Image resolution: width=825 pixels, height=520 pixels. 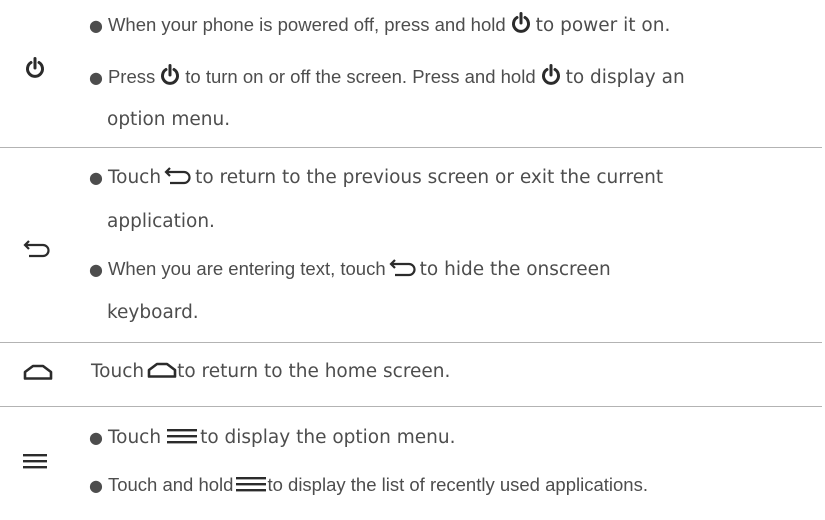 What do you see at coordinates (169, 119) in the screenshot?
I see `power-bullet-2-continued: option menu.` at bounding box center [169, 119].